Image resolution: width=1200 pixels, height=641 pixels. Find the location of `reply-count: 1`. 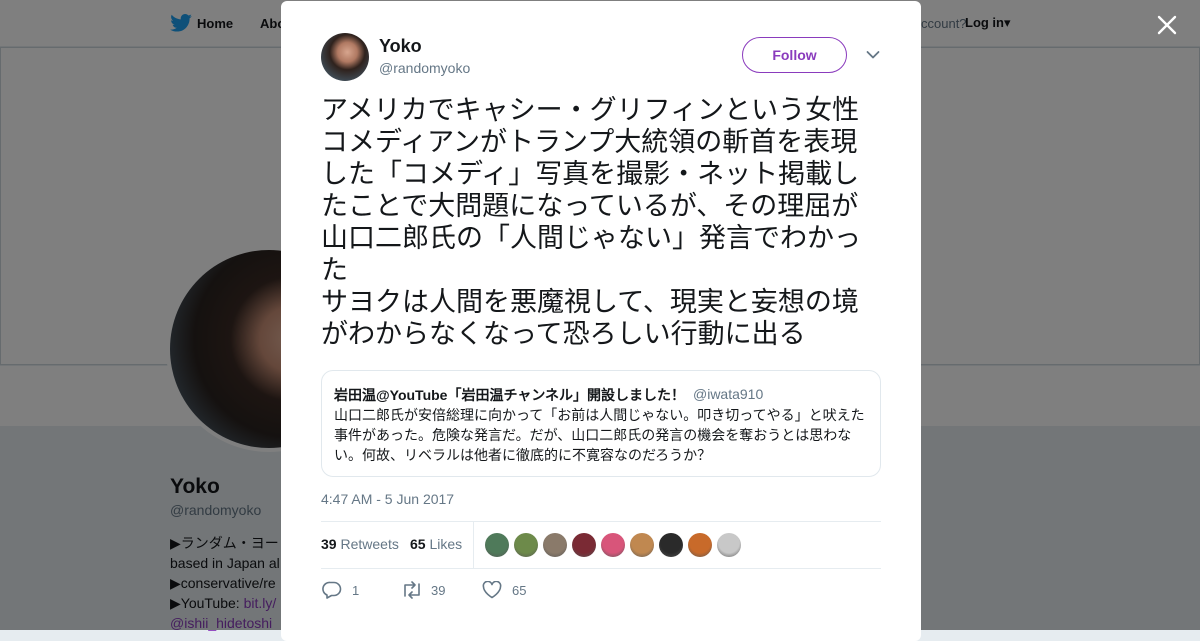

reply-count: 1 is located at coordinates (356, 590).